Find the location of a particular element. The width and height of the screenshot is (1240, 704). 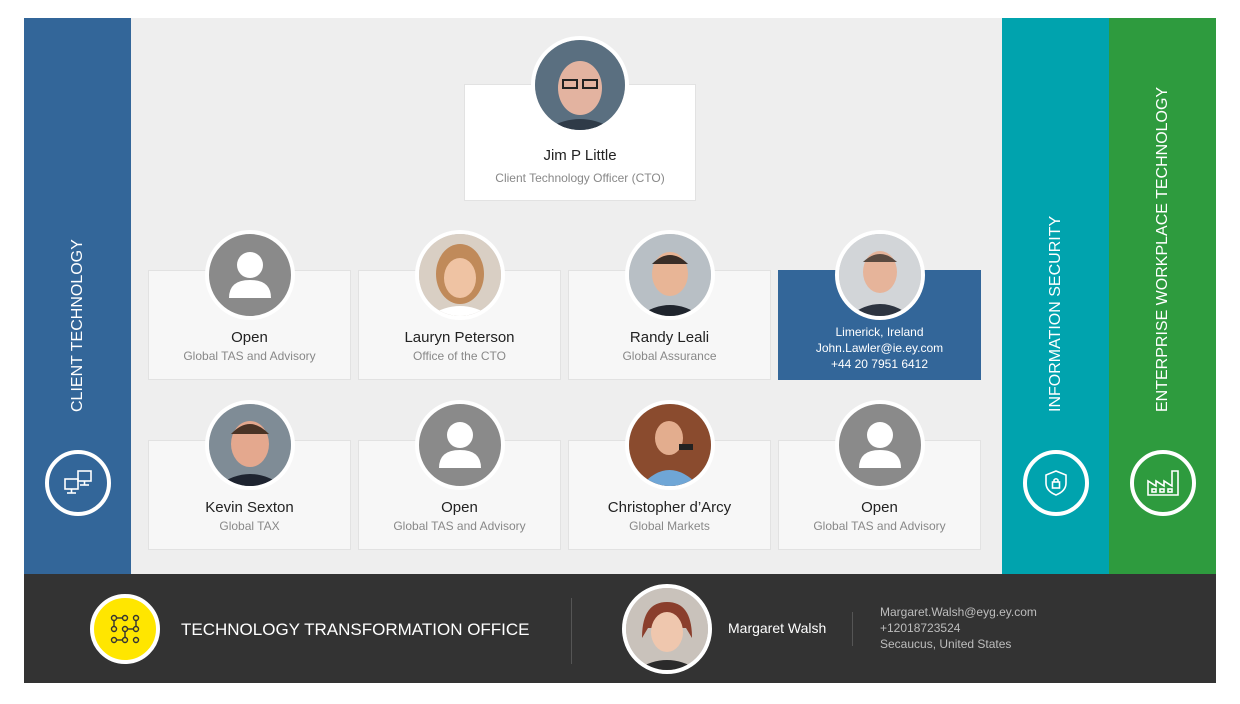

member-name: Christopher d’Arcy is located at coordinates (669, 507).